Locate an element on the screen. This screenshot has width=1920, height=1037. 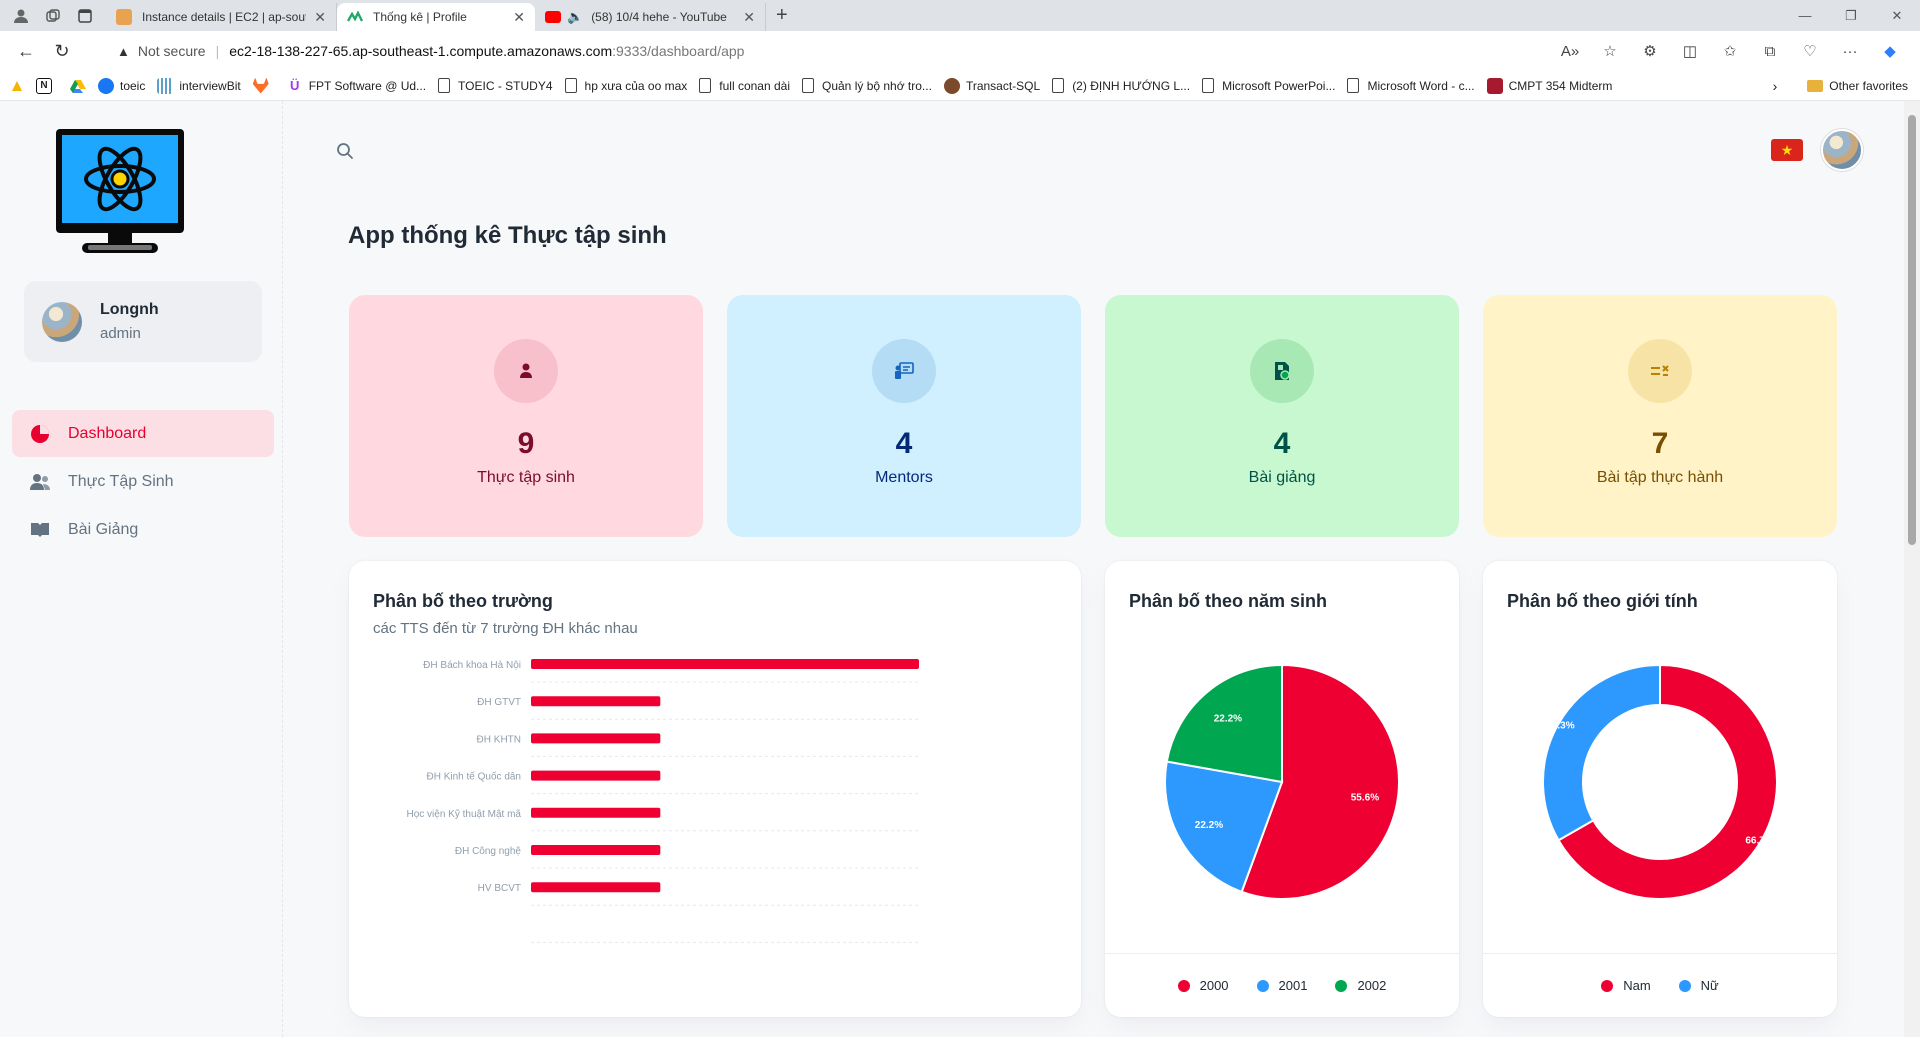
bookmark-interviewbit: interviewBit is located at coordinates (199, 85).